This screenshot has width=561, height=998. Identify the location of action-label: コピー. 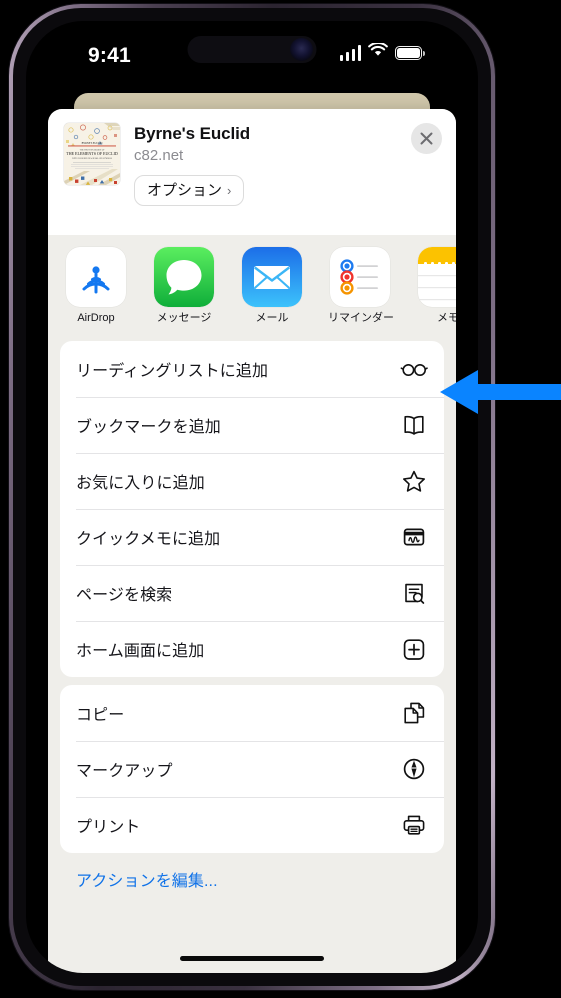
(100, 715).